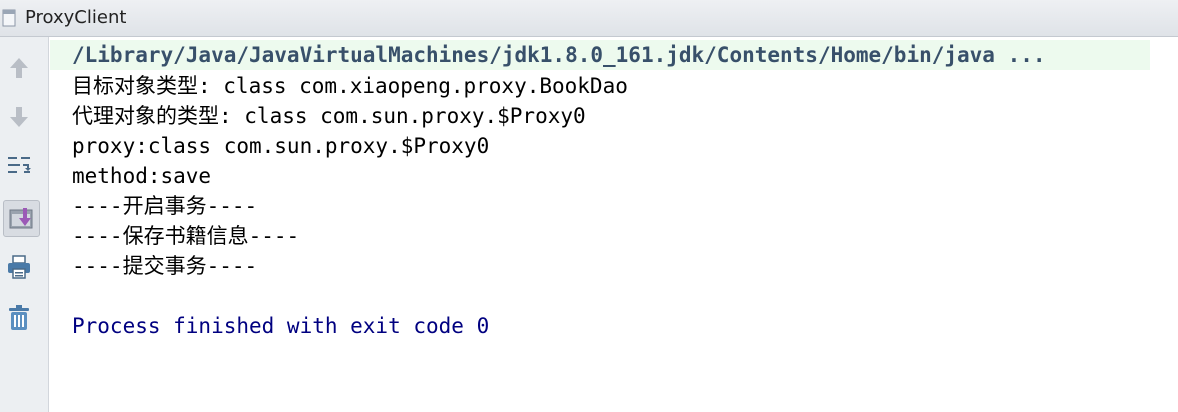  I want to click on output-line: ----提交事务----, so click(165, 266).